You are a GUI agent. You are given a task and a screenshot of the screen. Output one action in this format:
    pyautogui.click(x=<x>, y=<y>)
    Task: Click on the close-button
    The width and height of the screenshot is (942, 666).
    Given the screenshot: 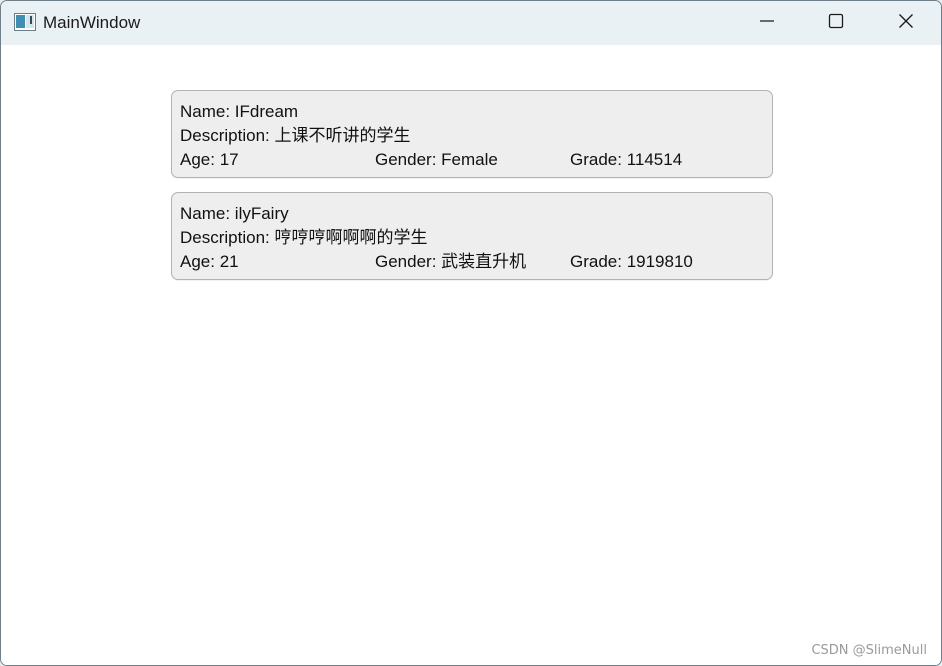 What is the action you would take?
    pyautogui.click(x=906, y=23)
    